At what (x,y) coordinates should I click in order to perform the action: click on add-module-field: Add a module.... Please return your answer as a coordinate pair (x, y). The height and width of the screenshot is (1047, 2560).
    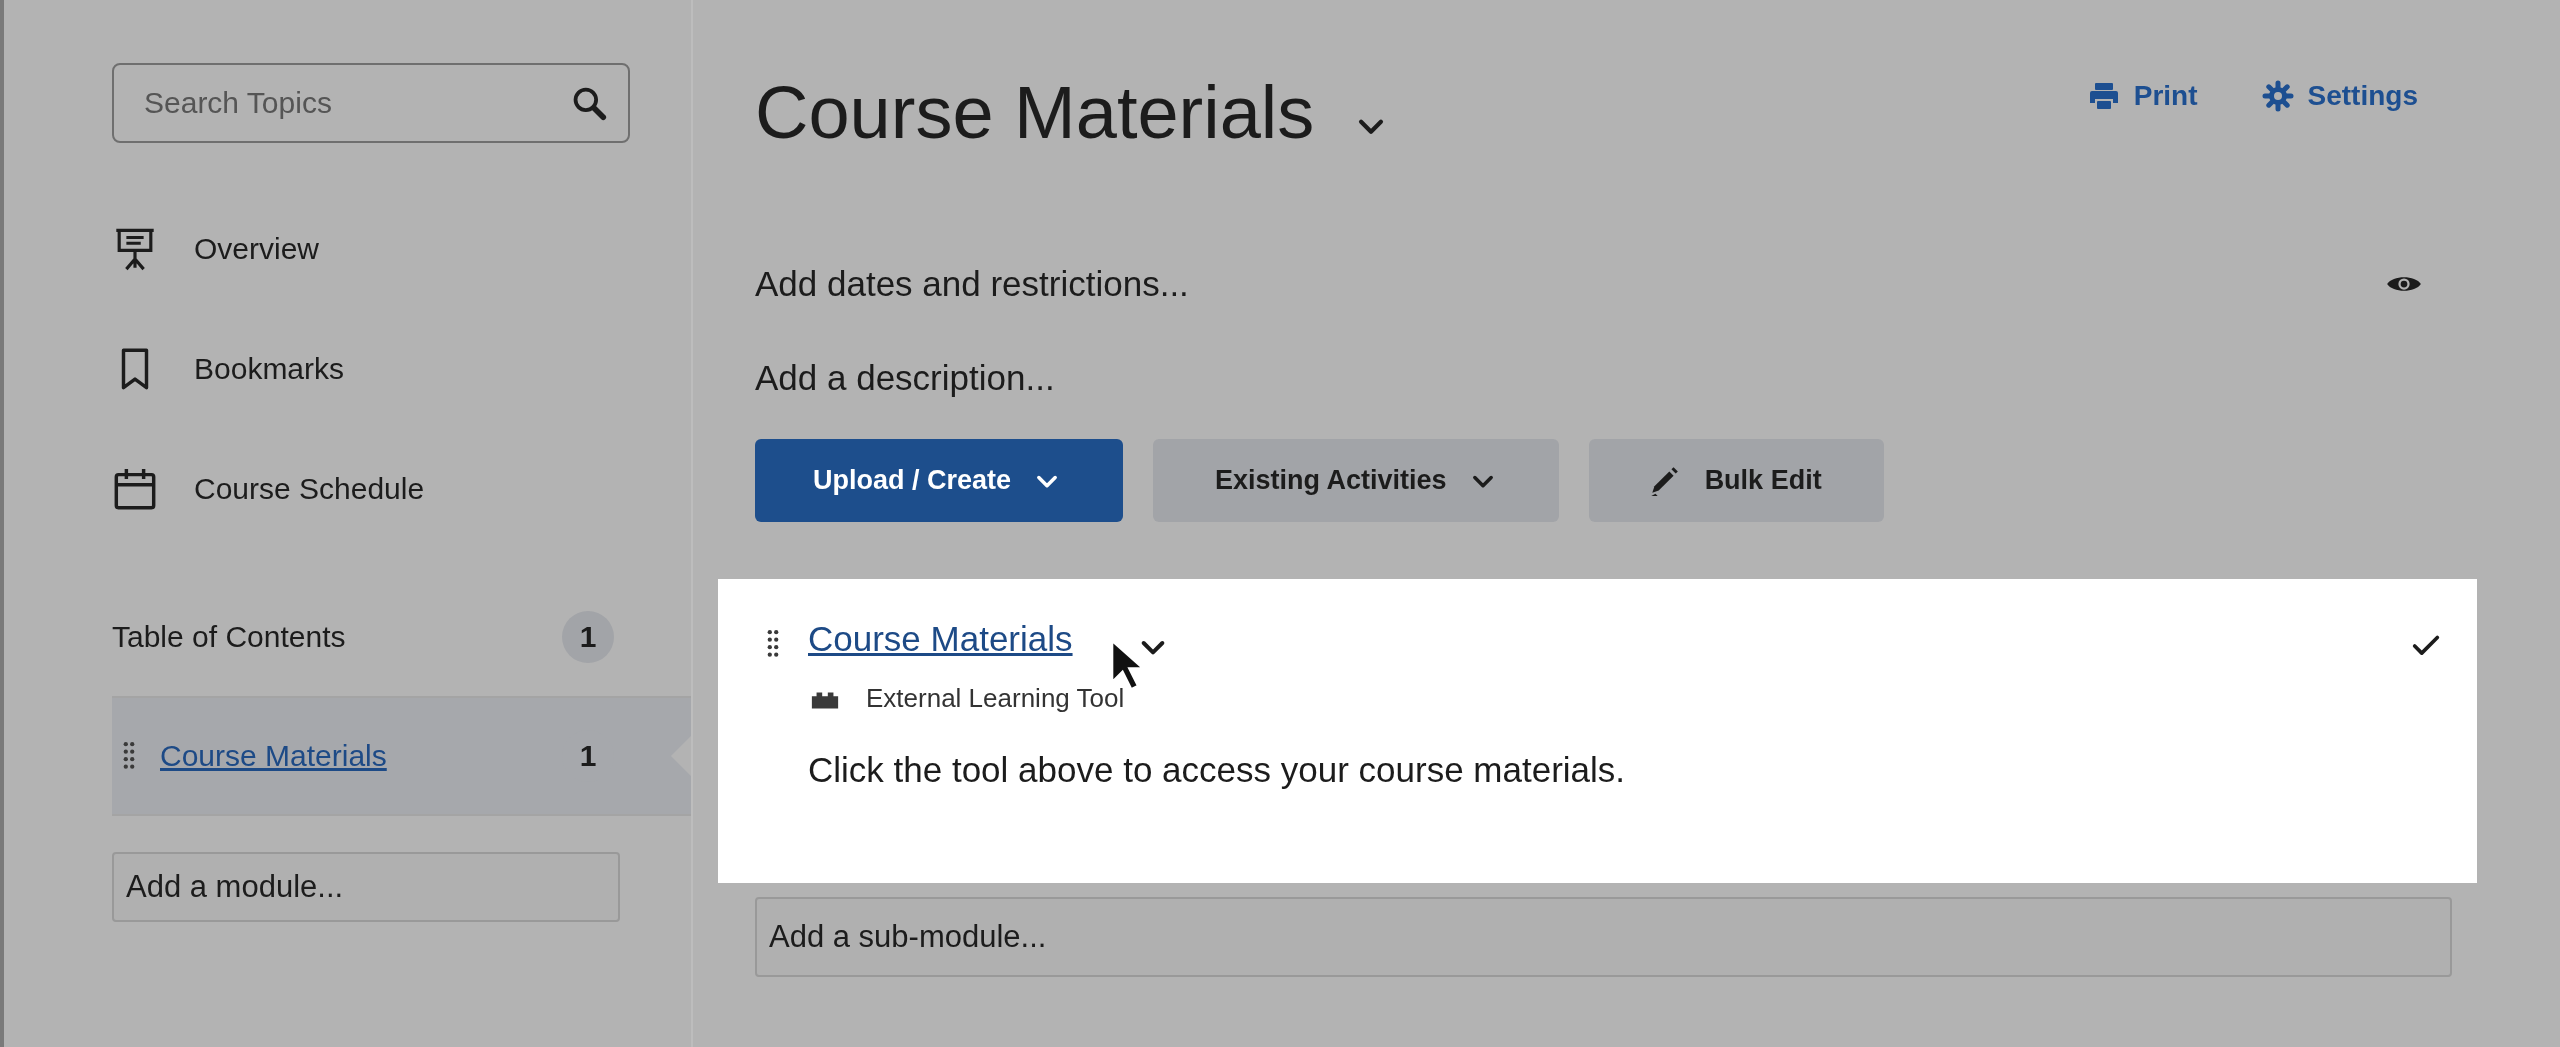
    Looking at the image, I should click on (366, 887).